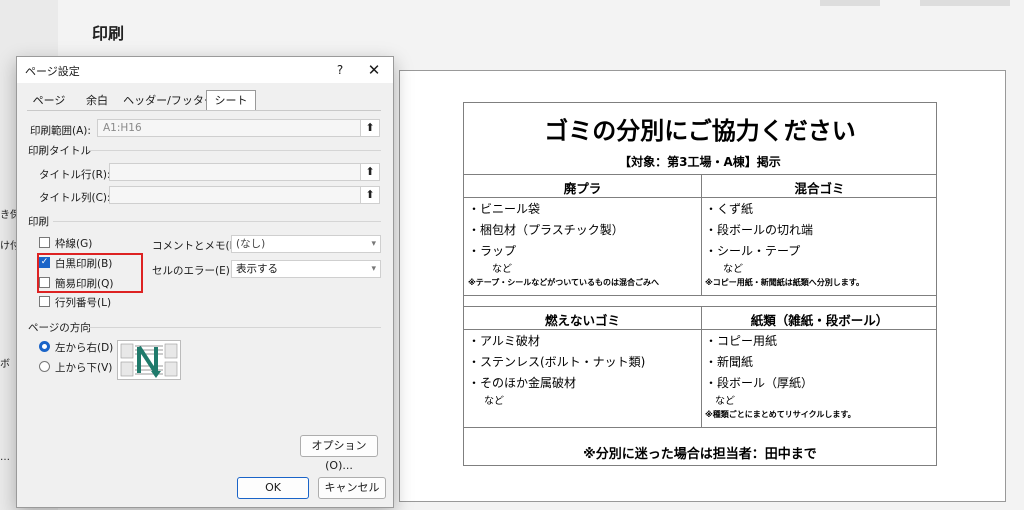 The height and width of the screenshot is (510, 1024). Describe the element at coordinates (374, 70) in the screenshot. I see `close-button: ✕` at that location.